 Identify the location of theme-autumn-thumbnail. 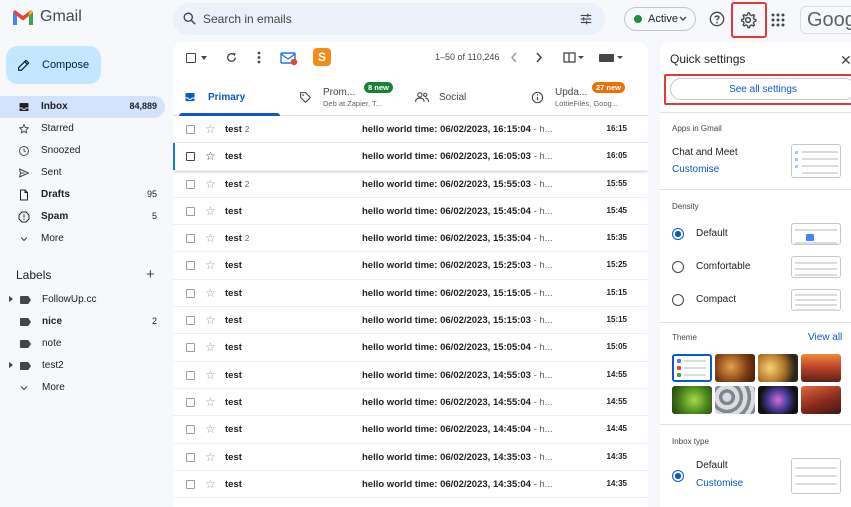
(735, 368).